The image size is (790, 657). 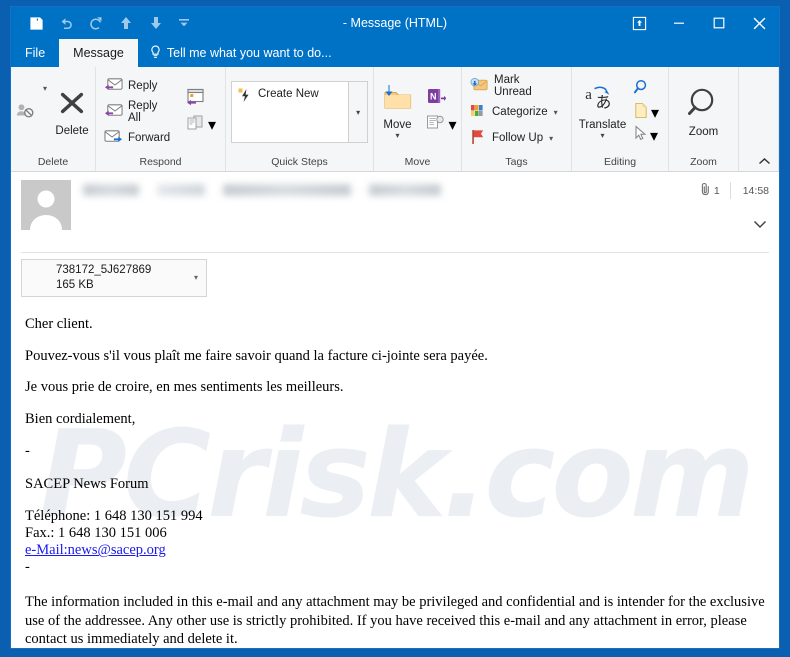 What do you see at coordinates (45, 88) in the screenshot?
I see `ignore-caret-icon: ▾` at bounding box center [45, 88].